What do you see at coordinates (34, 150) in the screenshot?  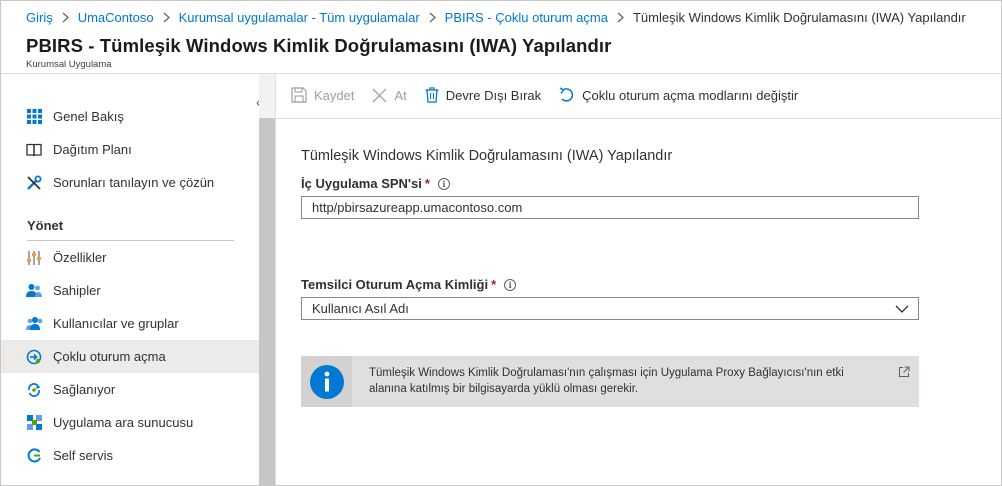 I see `book-icon` at bounding box center [34, 150].